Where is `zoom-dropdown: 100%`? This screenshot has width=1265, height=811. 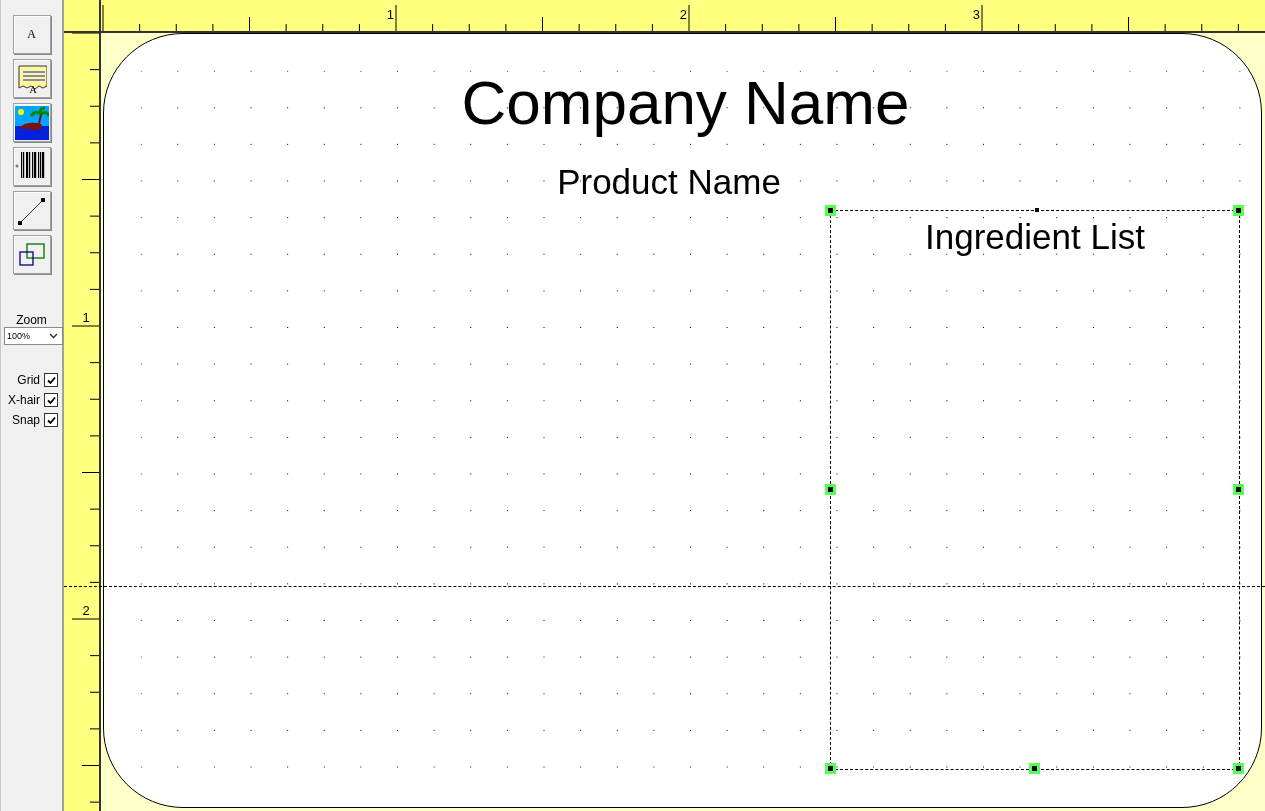
zoom-dropdown: 100% is located at coordinates (33, 336).